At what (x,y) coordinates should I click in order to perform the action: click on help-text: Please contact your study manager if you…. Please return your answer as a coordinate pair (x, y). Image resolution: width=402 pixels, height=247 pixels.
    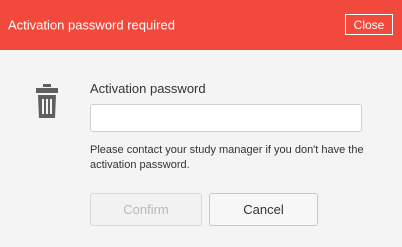
    Looking at the image, I should click on (227, 157).